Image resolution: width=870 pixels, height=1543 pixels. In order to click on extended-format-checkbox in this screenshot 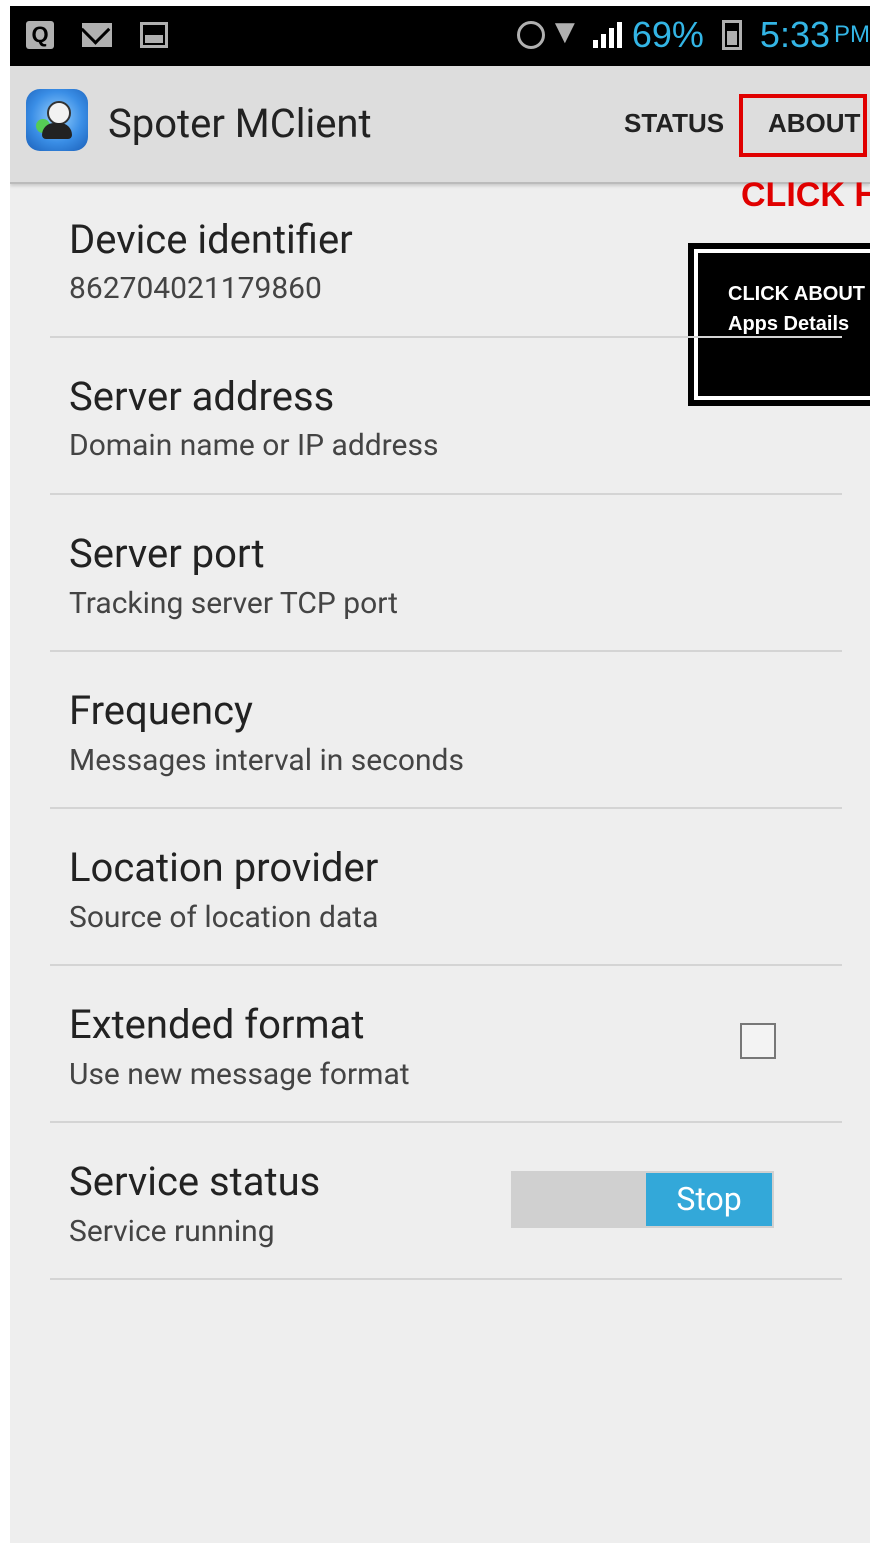, I will do `click(758, 1041)`.